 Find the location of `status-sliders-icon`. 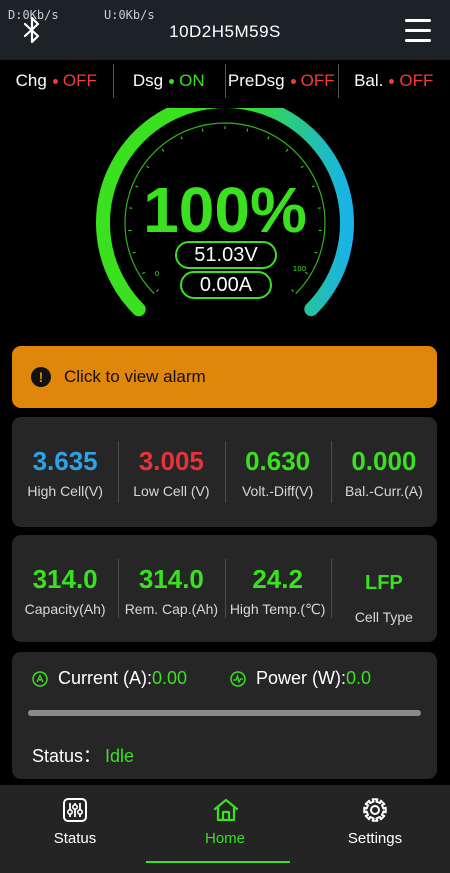

status-sliders-icon is located at coordinates (75, 810).